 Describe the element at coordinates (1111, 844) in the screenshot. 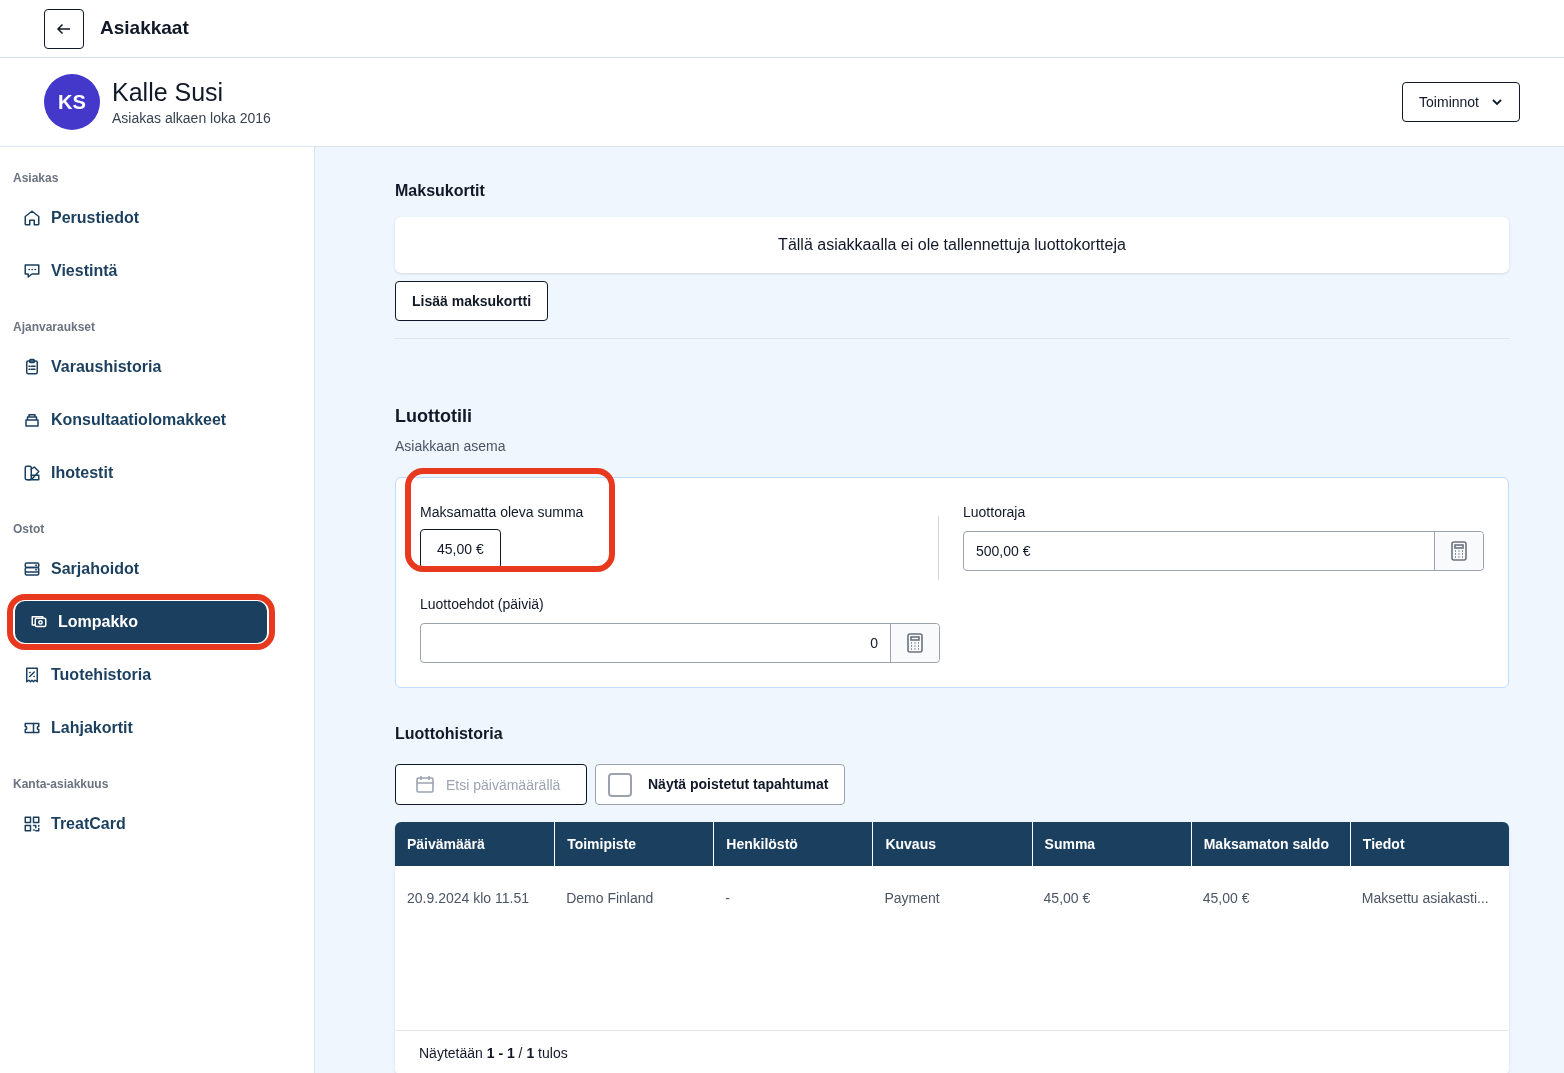

I see `column-header: Summa` at that location.